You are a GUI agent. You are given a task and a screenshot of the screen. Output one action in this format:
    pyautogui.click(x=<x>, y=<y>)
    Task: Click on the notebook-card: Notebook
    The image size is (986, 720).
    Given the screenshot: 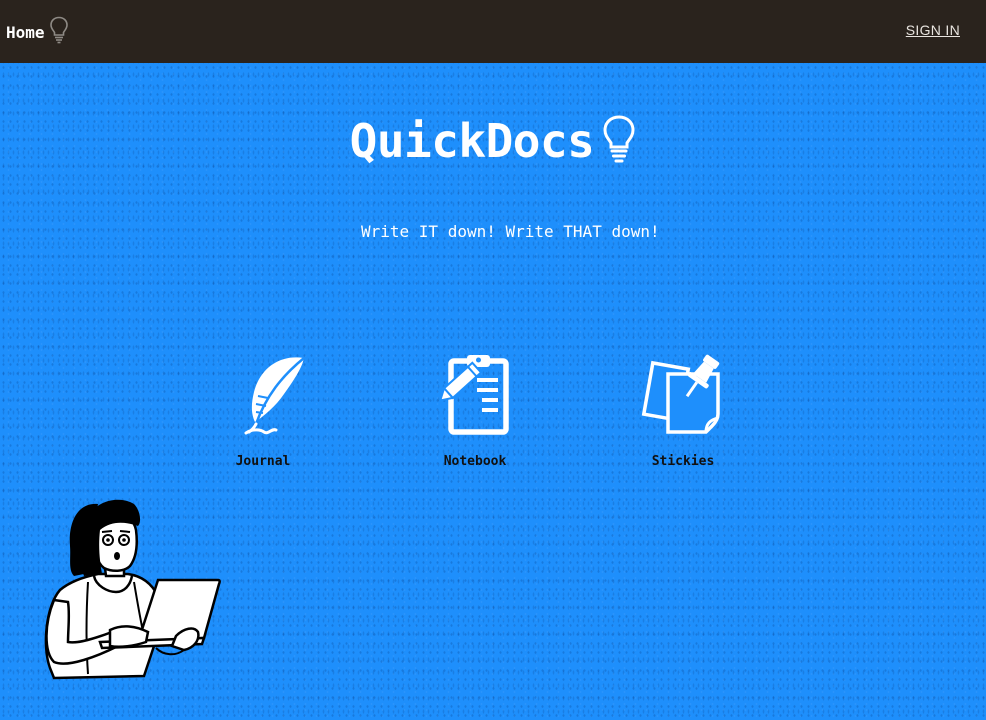 What is the action you would take?
    pyautogui.click(x=475, y=410)
    